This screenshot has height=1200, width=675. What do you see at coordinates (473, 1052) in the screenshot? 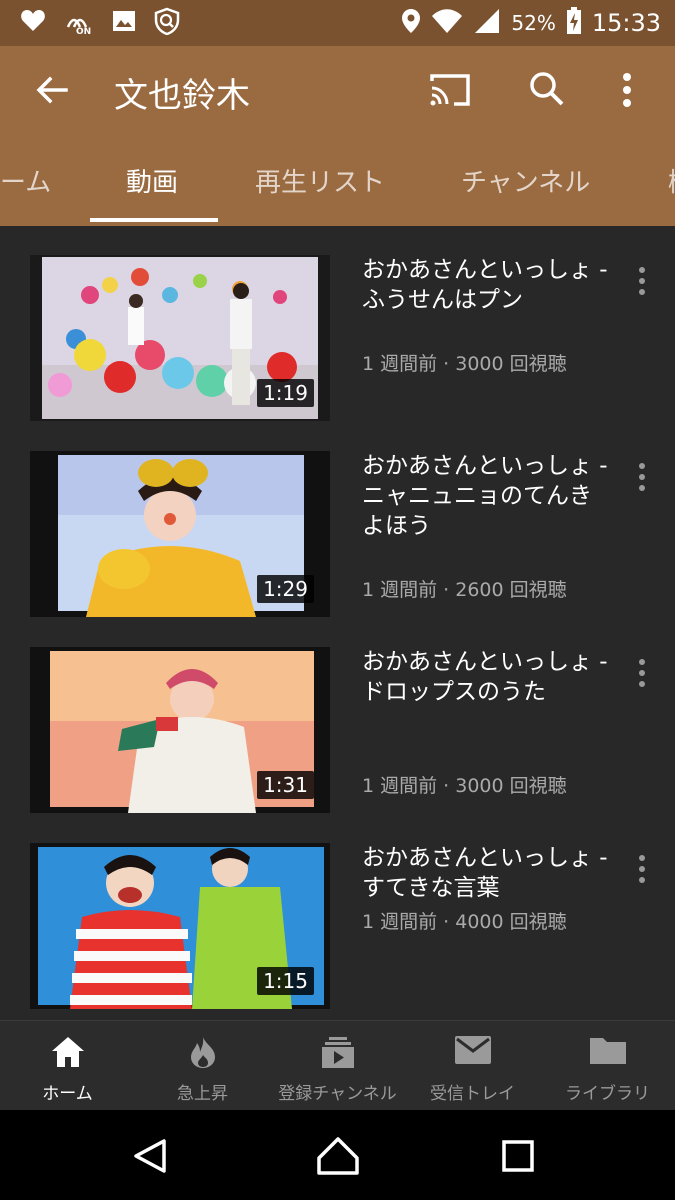
I see `mail-icon` at bounding box center [473, 1052].